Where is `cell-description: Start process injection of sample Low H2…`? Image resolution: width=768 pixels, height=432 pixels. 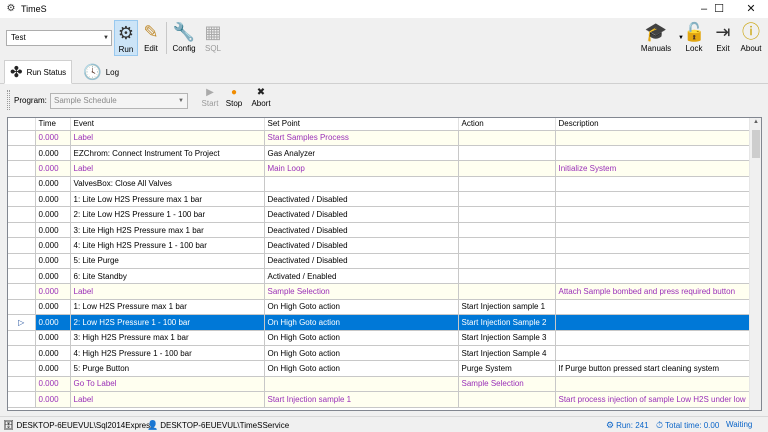 cell-description: Start process injection of sample Low H2… is located at coordinates (653, 399).